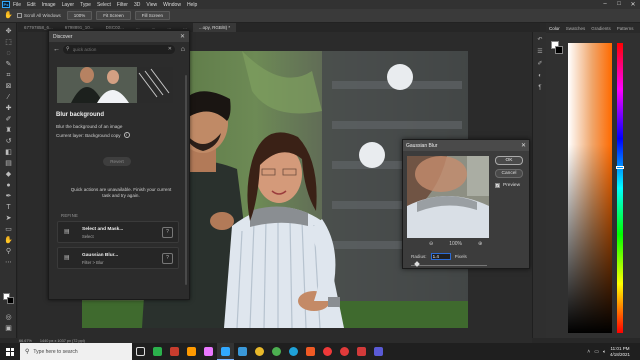 The width and height of the screenshot is (640, 360). What do you see at coordinates (480, 244) in the screenshot?
I see `zoom-in-icon: ⊕` at bounding box center [480, 244].